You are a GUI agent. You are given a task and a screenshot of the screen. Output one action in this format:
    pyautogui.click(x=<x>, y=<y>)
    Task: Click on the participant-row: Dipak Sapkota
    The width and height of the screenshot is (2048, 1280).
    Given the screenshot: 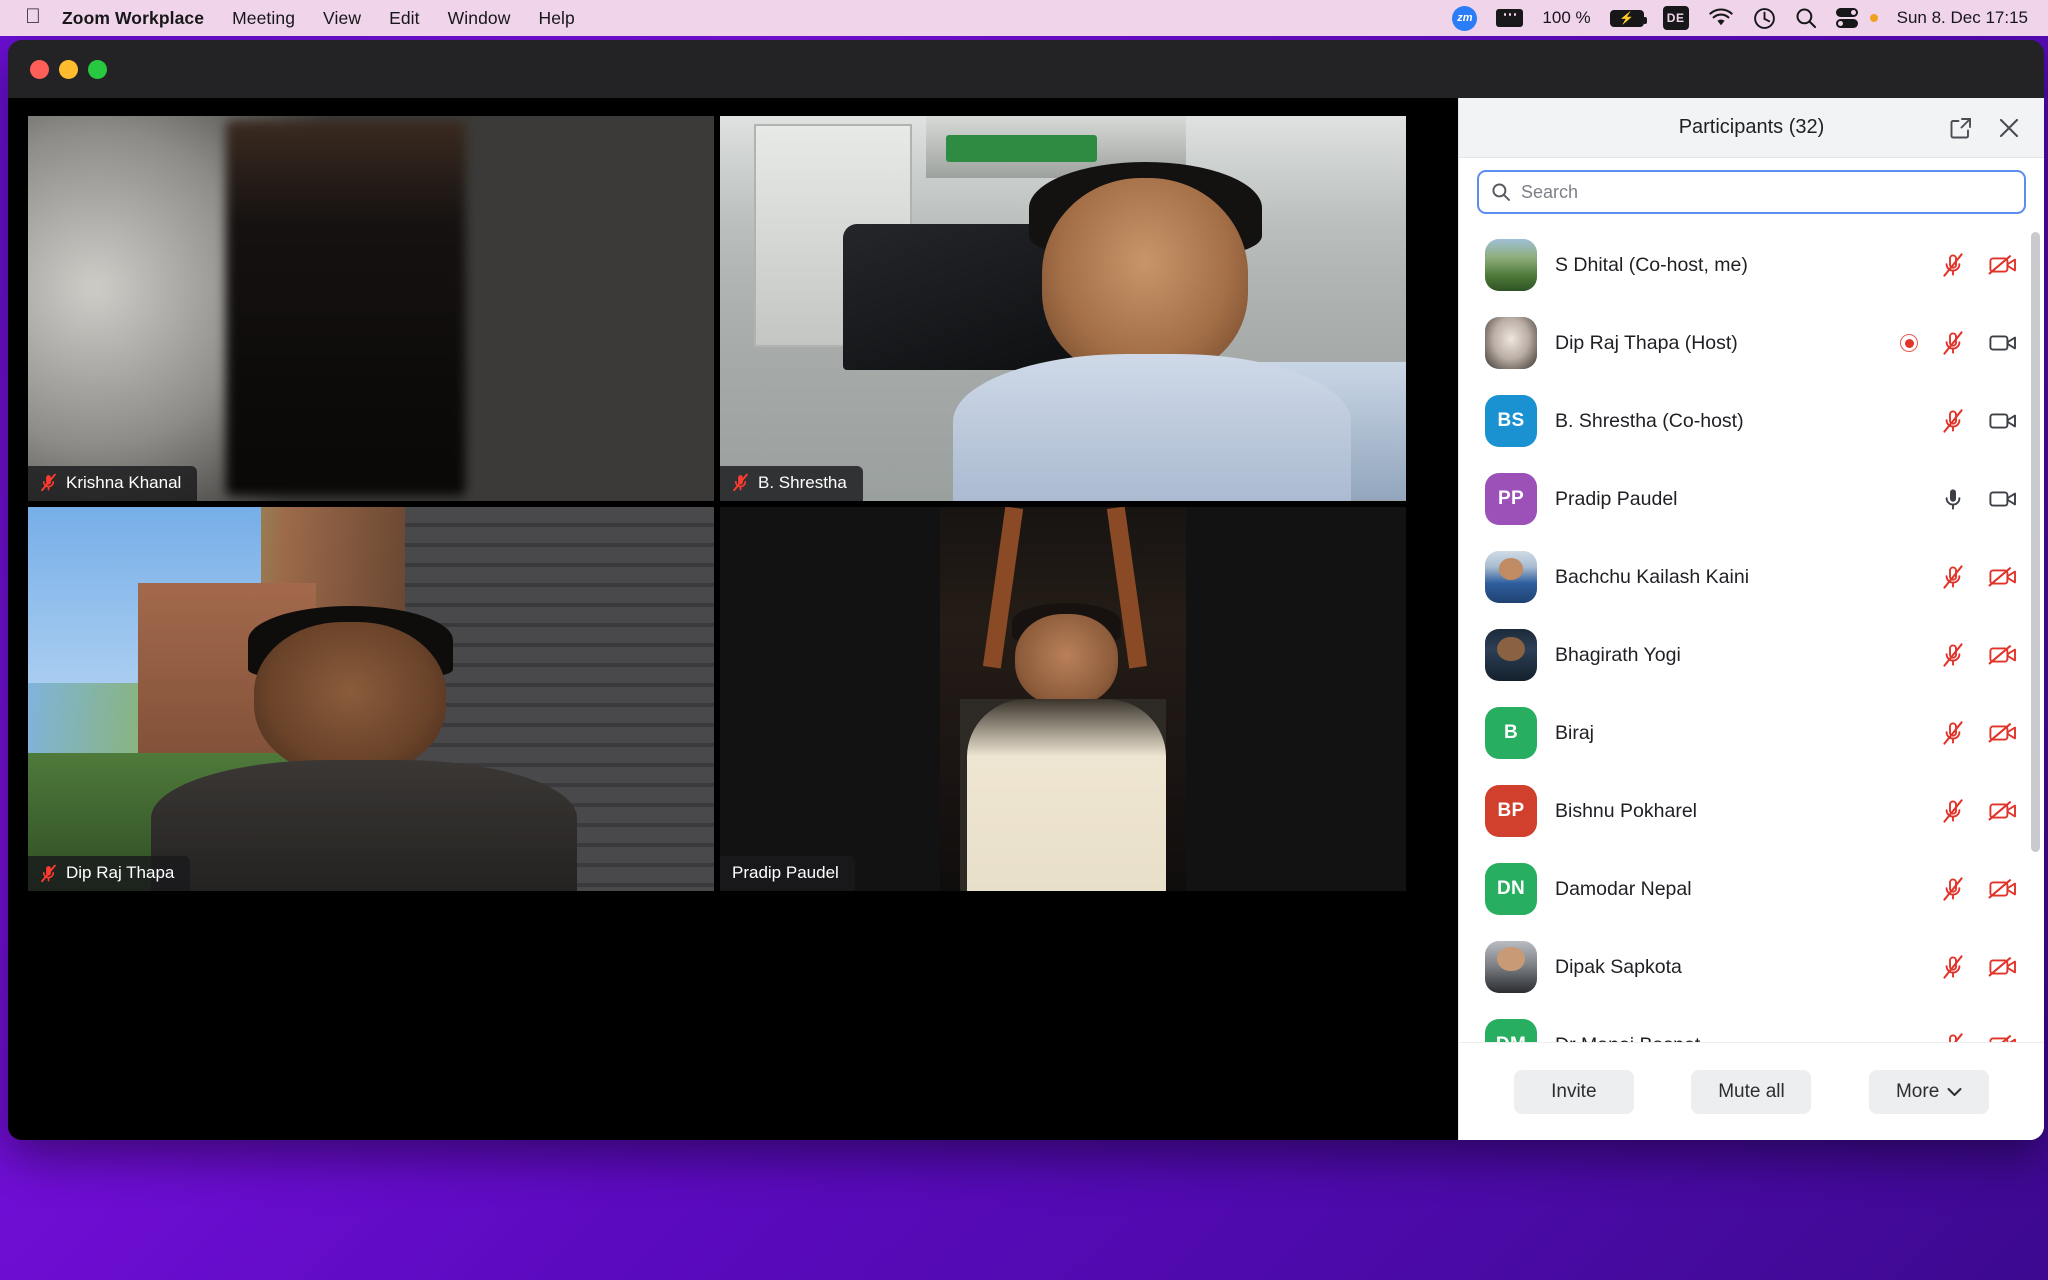 What is the action you would take?
    pyautogui.click(x=1751, y=967)
    